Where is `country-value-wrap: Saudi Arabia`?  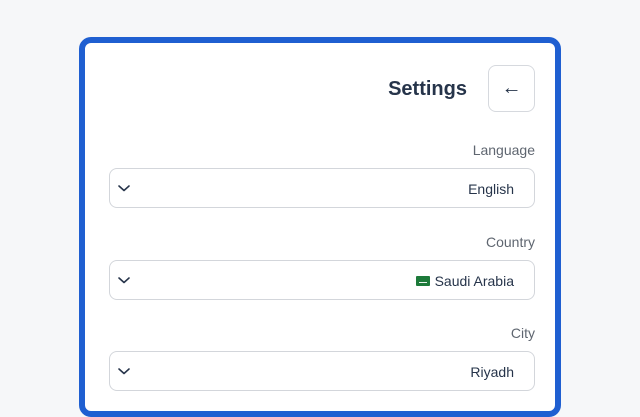 country-value-wrap: Saudi Arabia is located at coordinates (464, 281).